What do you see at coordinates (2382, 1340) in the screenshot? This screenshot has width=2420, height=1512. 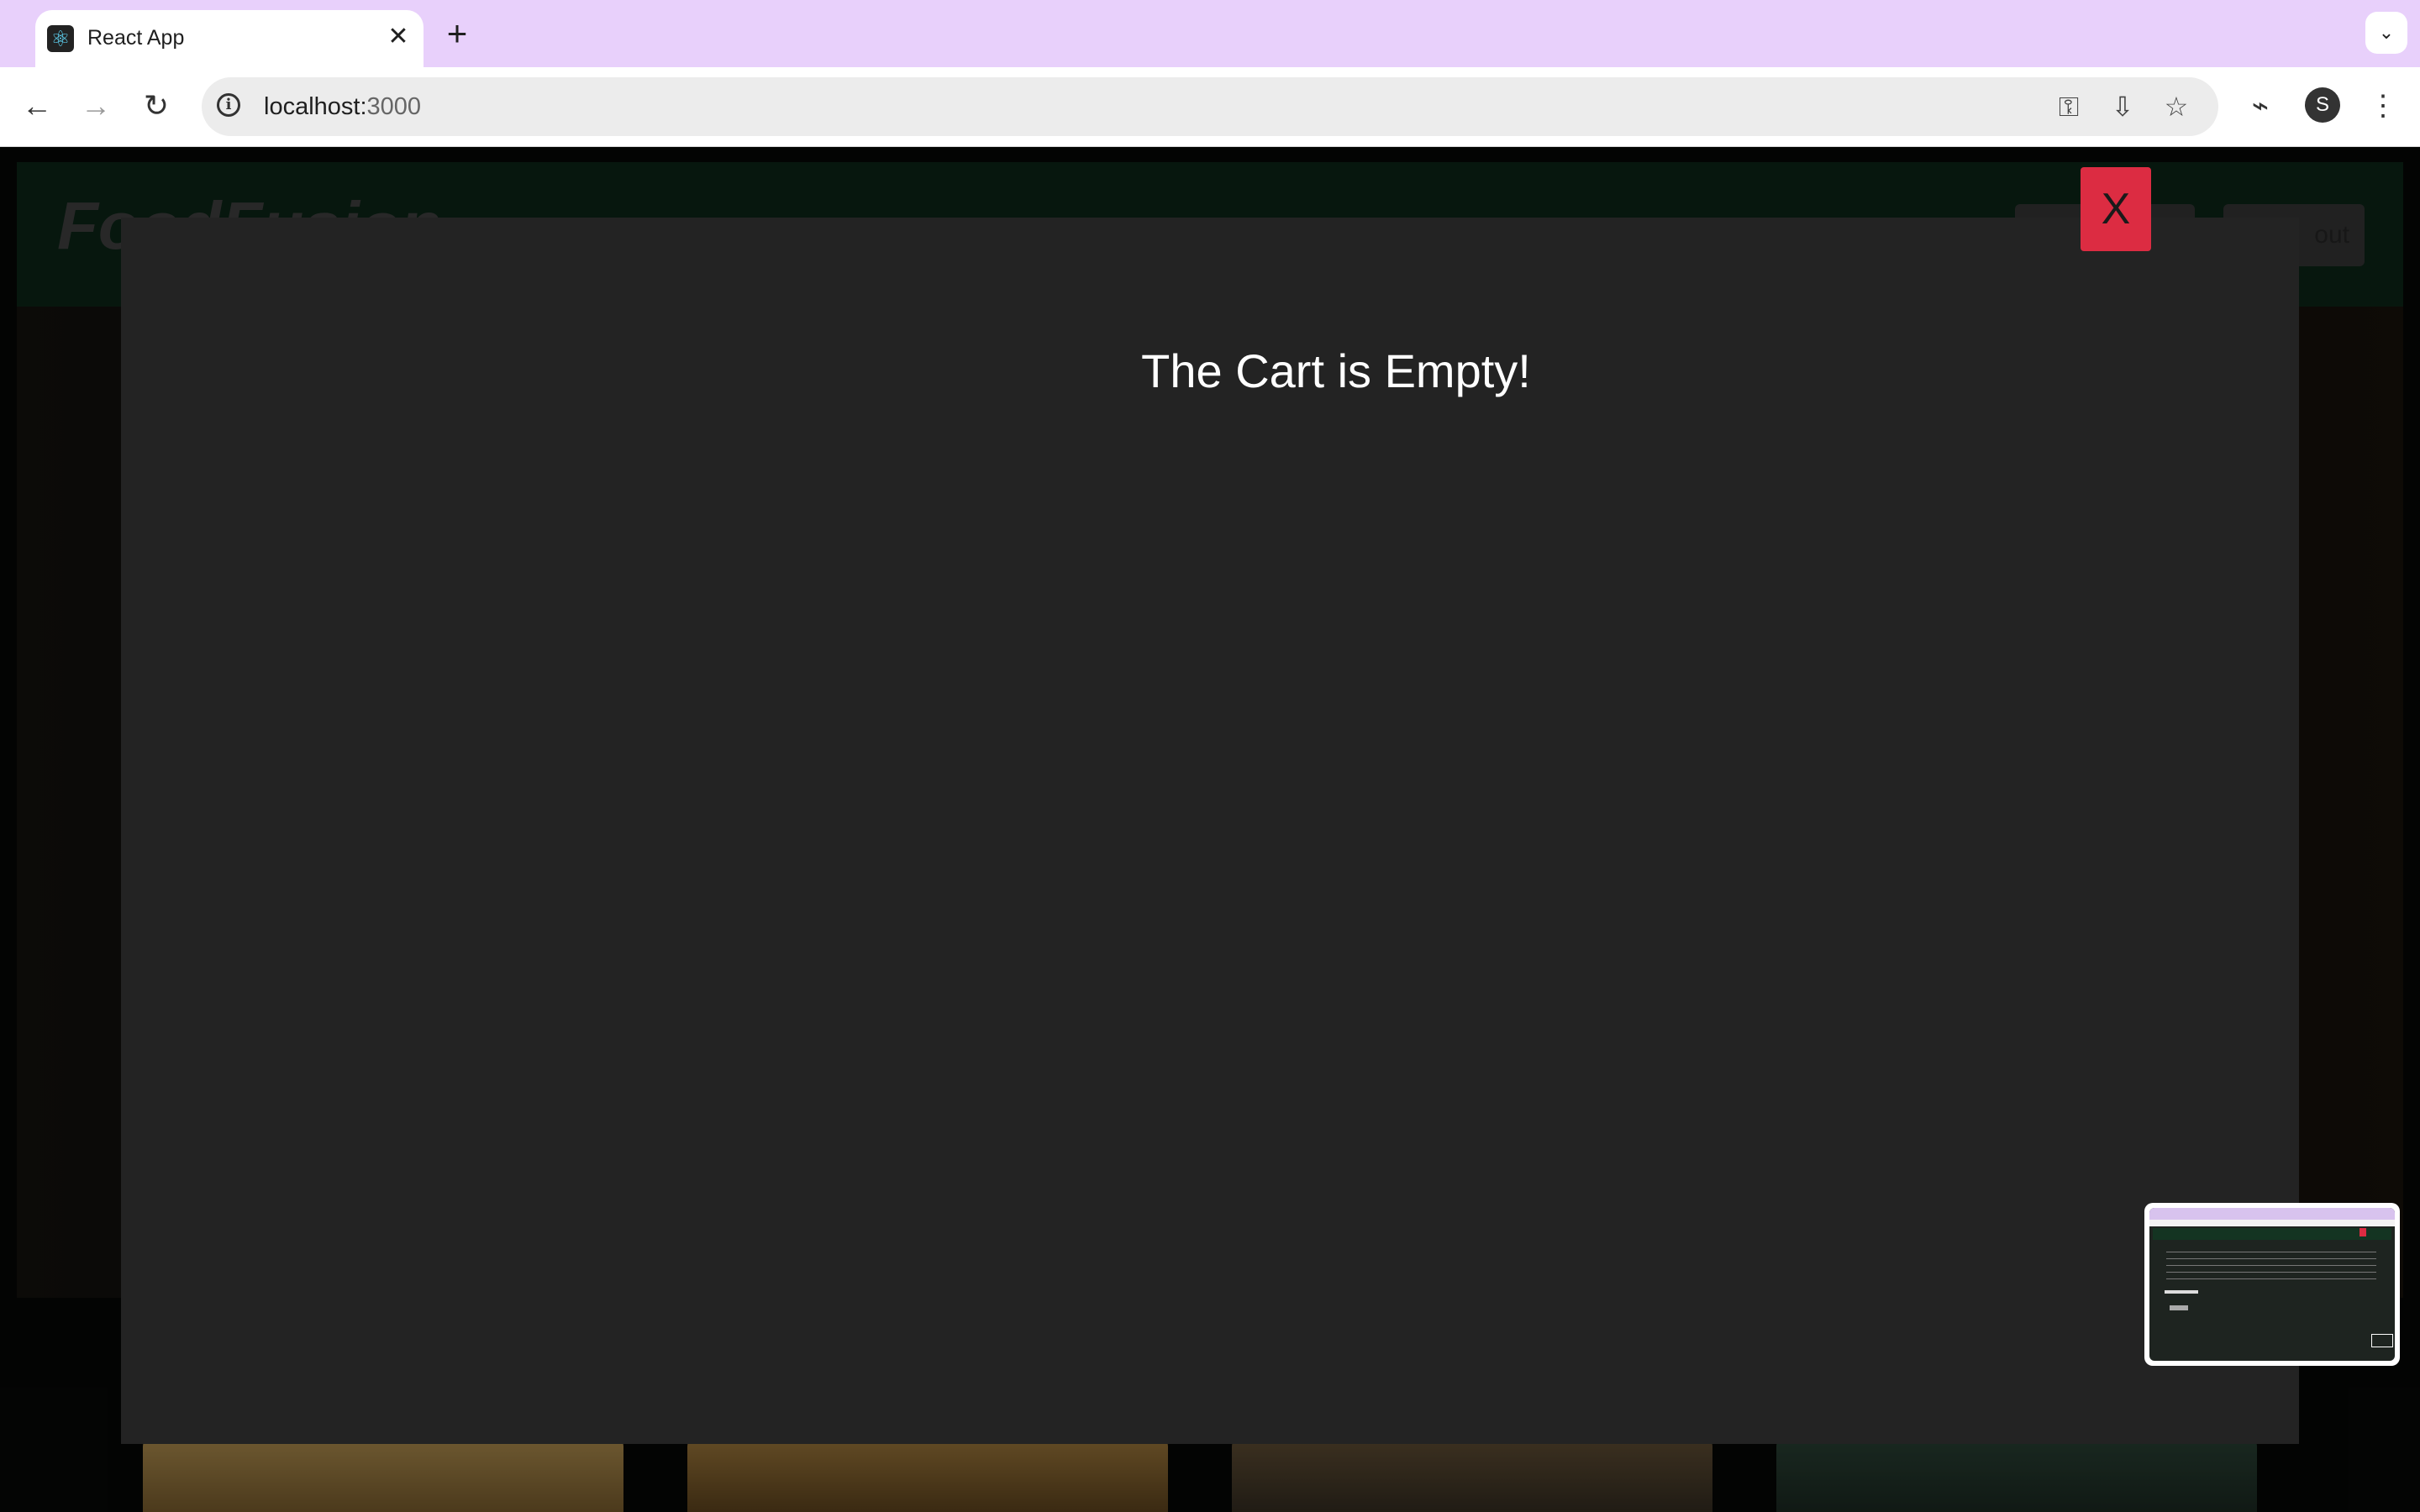 I see `thumb-mini-preview` at bounding box center [2382, 1340].